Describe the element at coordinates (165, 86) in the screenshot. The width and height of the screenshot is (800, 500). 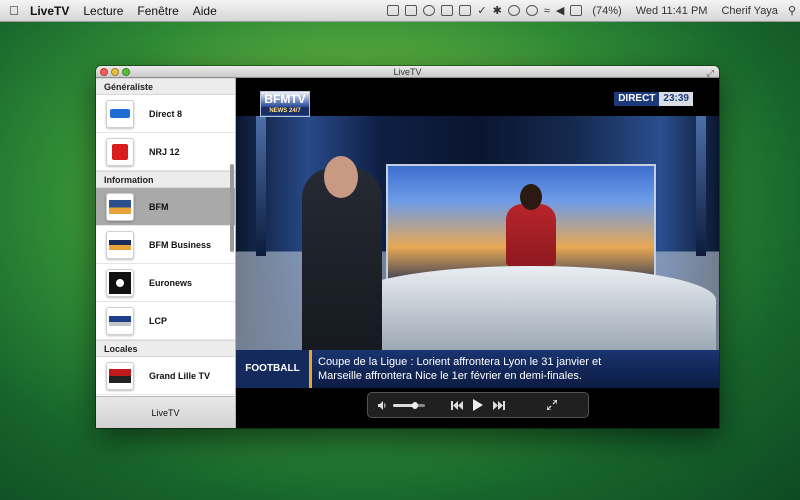
I see `group-header-generaliste: Généraliste` at that location.